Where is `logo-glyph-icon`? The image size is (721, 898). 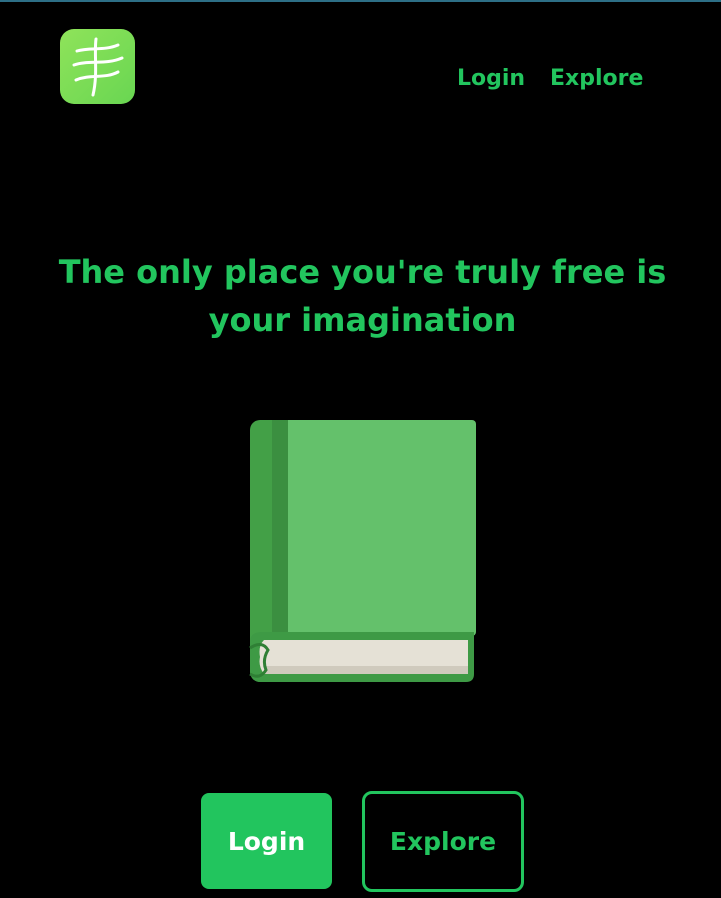 logo-glyph-icon is located at coordinates (98, 67).